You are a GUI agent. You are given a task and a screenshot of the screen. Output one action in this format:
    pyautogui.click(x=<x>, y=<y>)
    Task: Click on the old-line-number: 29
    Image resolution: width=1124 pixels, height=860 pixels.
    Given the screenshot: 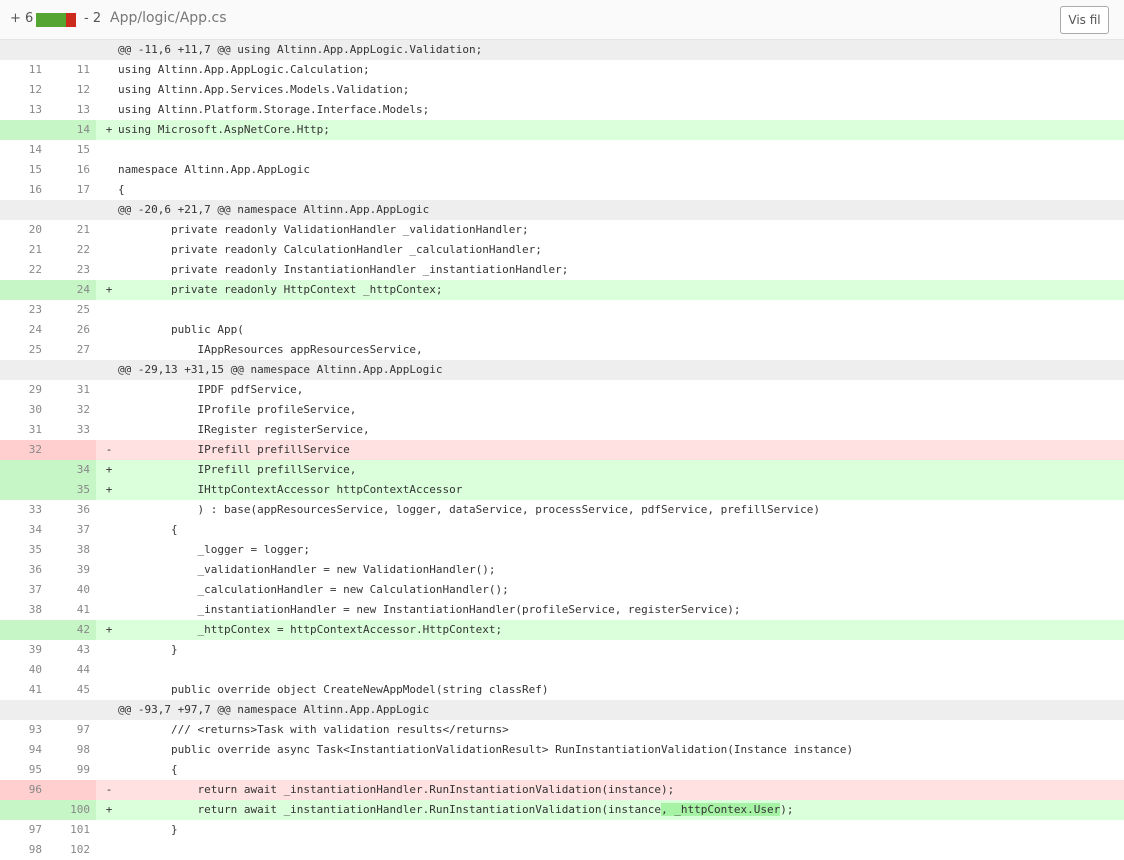 What is the action you would take?
    pyautogui.click(x=24, y=390)
    